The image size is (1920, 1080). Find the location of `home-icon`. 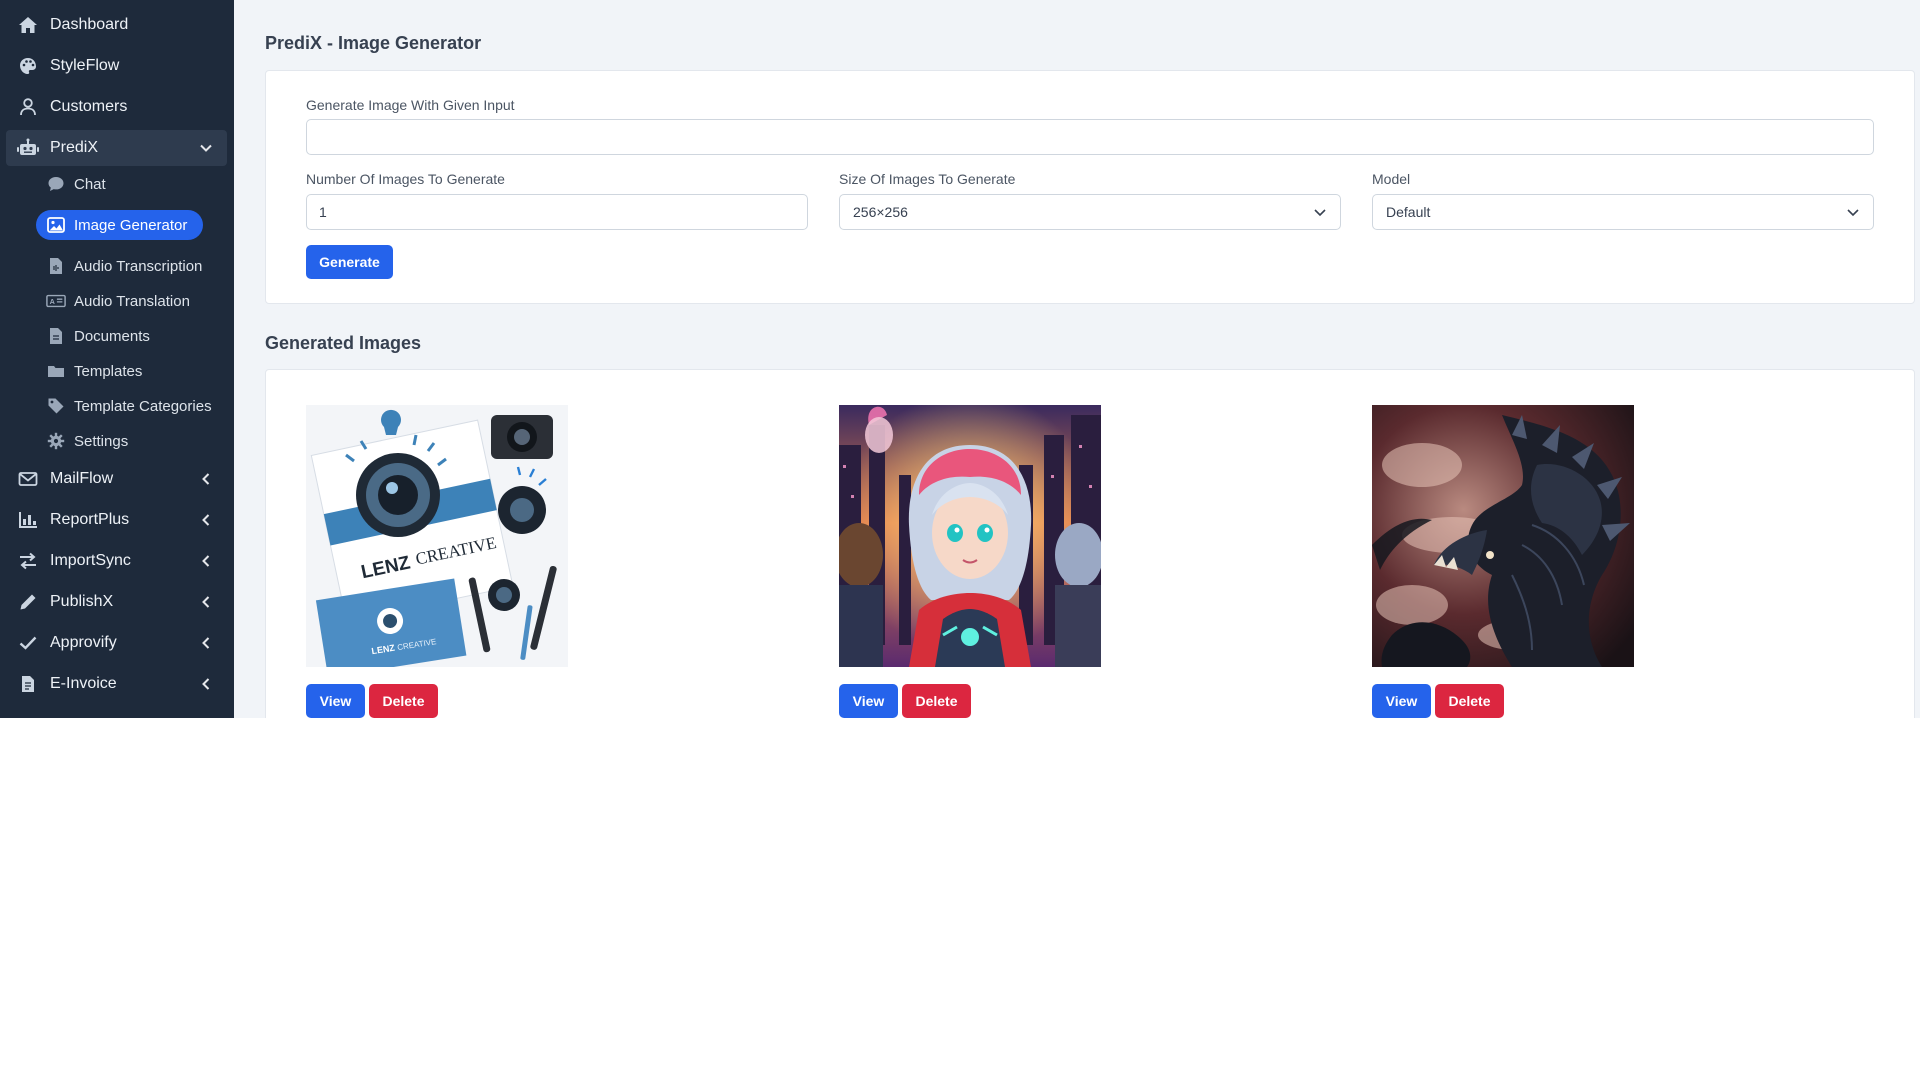

home-icon is located at coordinates (28, 25).